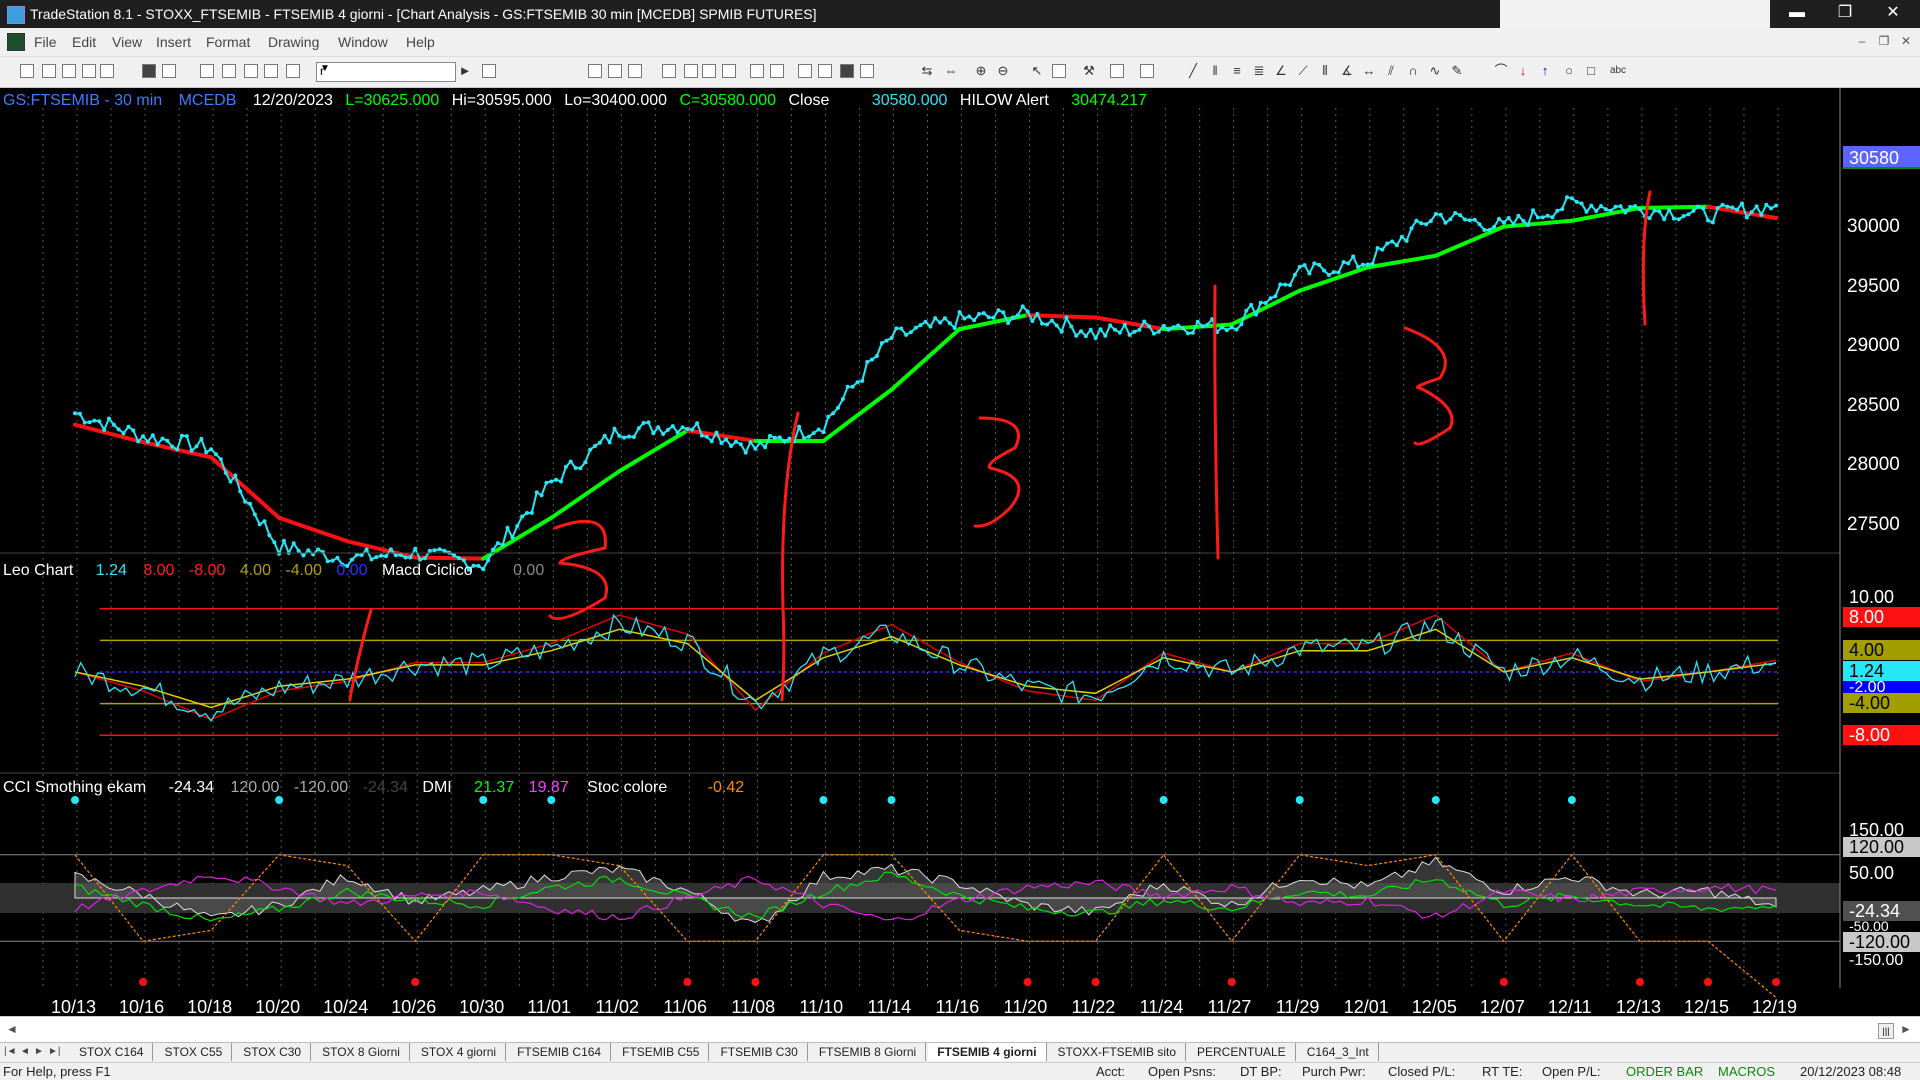 The width and height of the screenshot is (1920, 1080). What do you see at coordinates (271, 71) in the screenshot?
I see `tile-icon` at bounding box center [271, 71].